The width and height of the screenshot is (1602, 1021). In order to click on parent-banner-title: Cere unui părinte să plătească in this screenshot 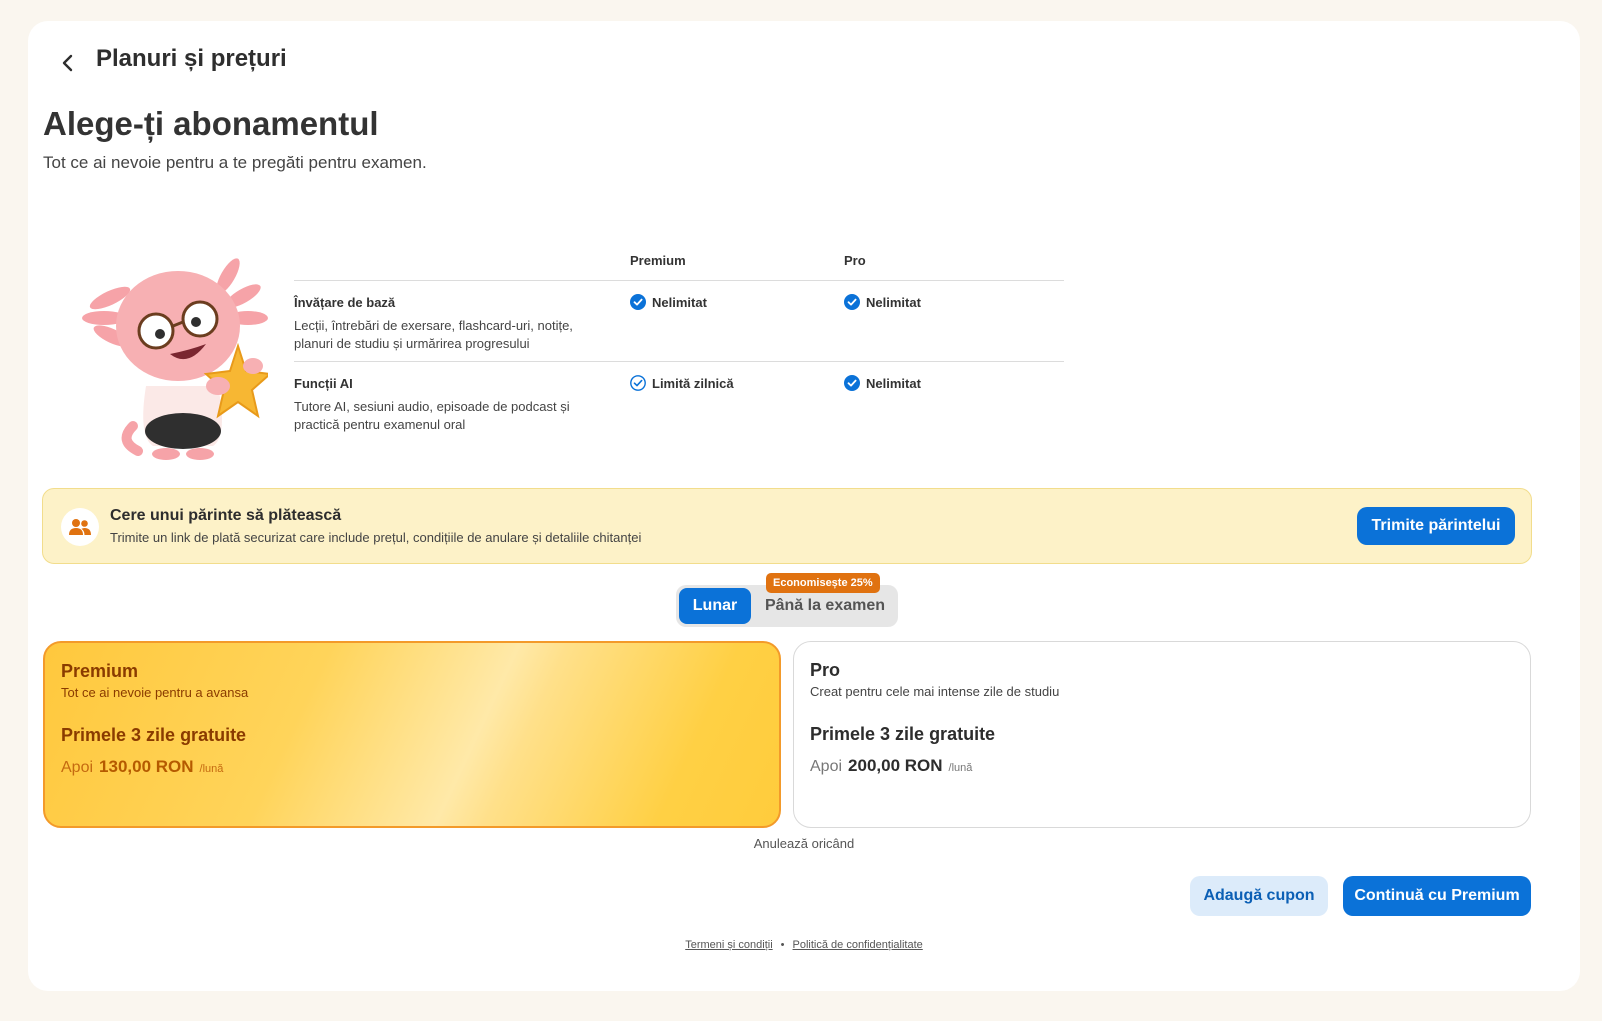, I will do `click(226, 515)`.